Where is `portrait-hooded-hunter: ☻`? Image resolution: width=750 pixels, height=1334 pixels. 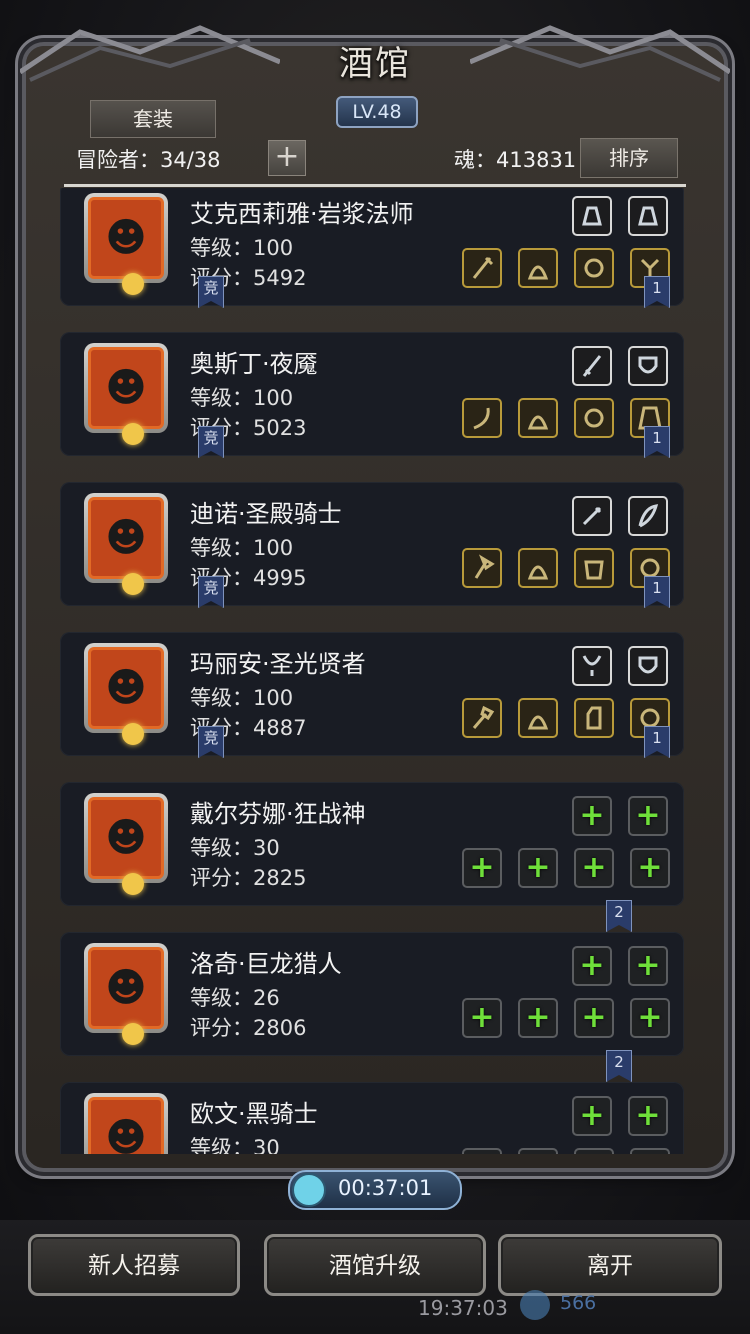 portrait-hooded-hunter: ☻ is located at coordinates (126, 988).